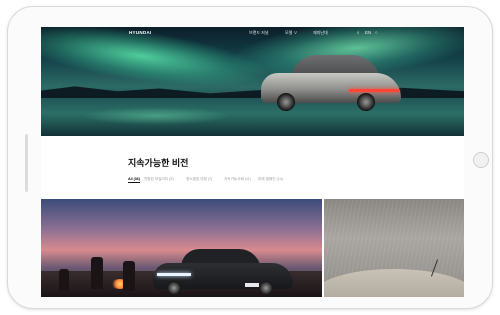 This screenshot has height=315, width=500. What do you see at coordinates (481, 160) in the screenshot?
I see `tablet-home-button` at bounding box center [481, 160].